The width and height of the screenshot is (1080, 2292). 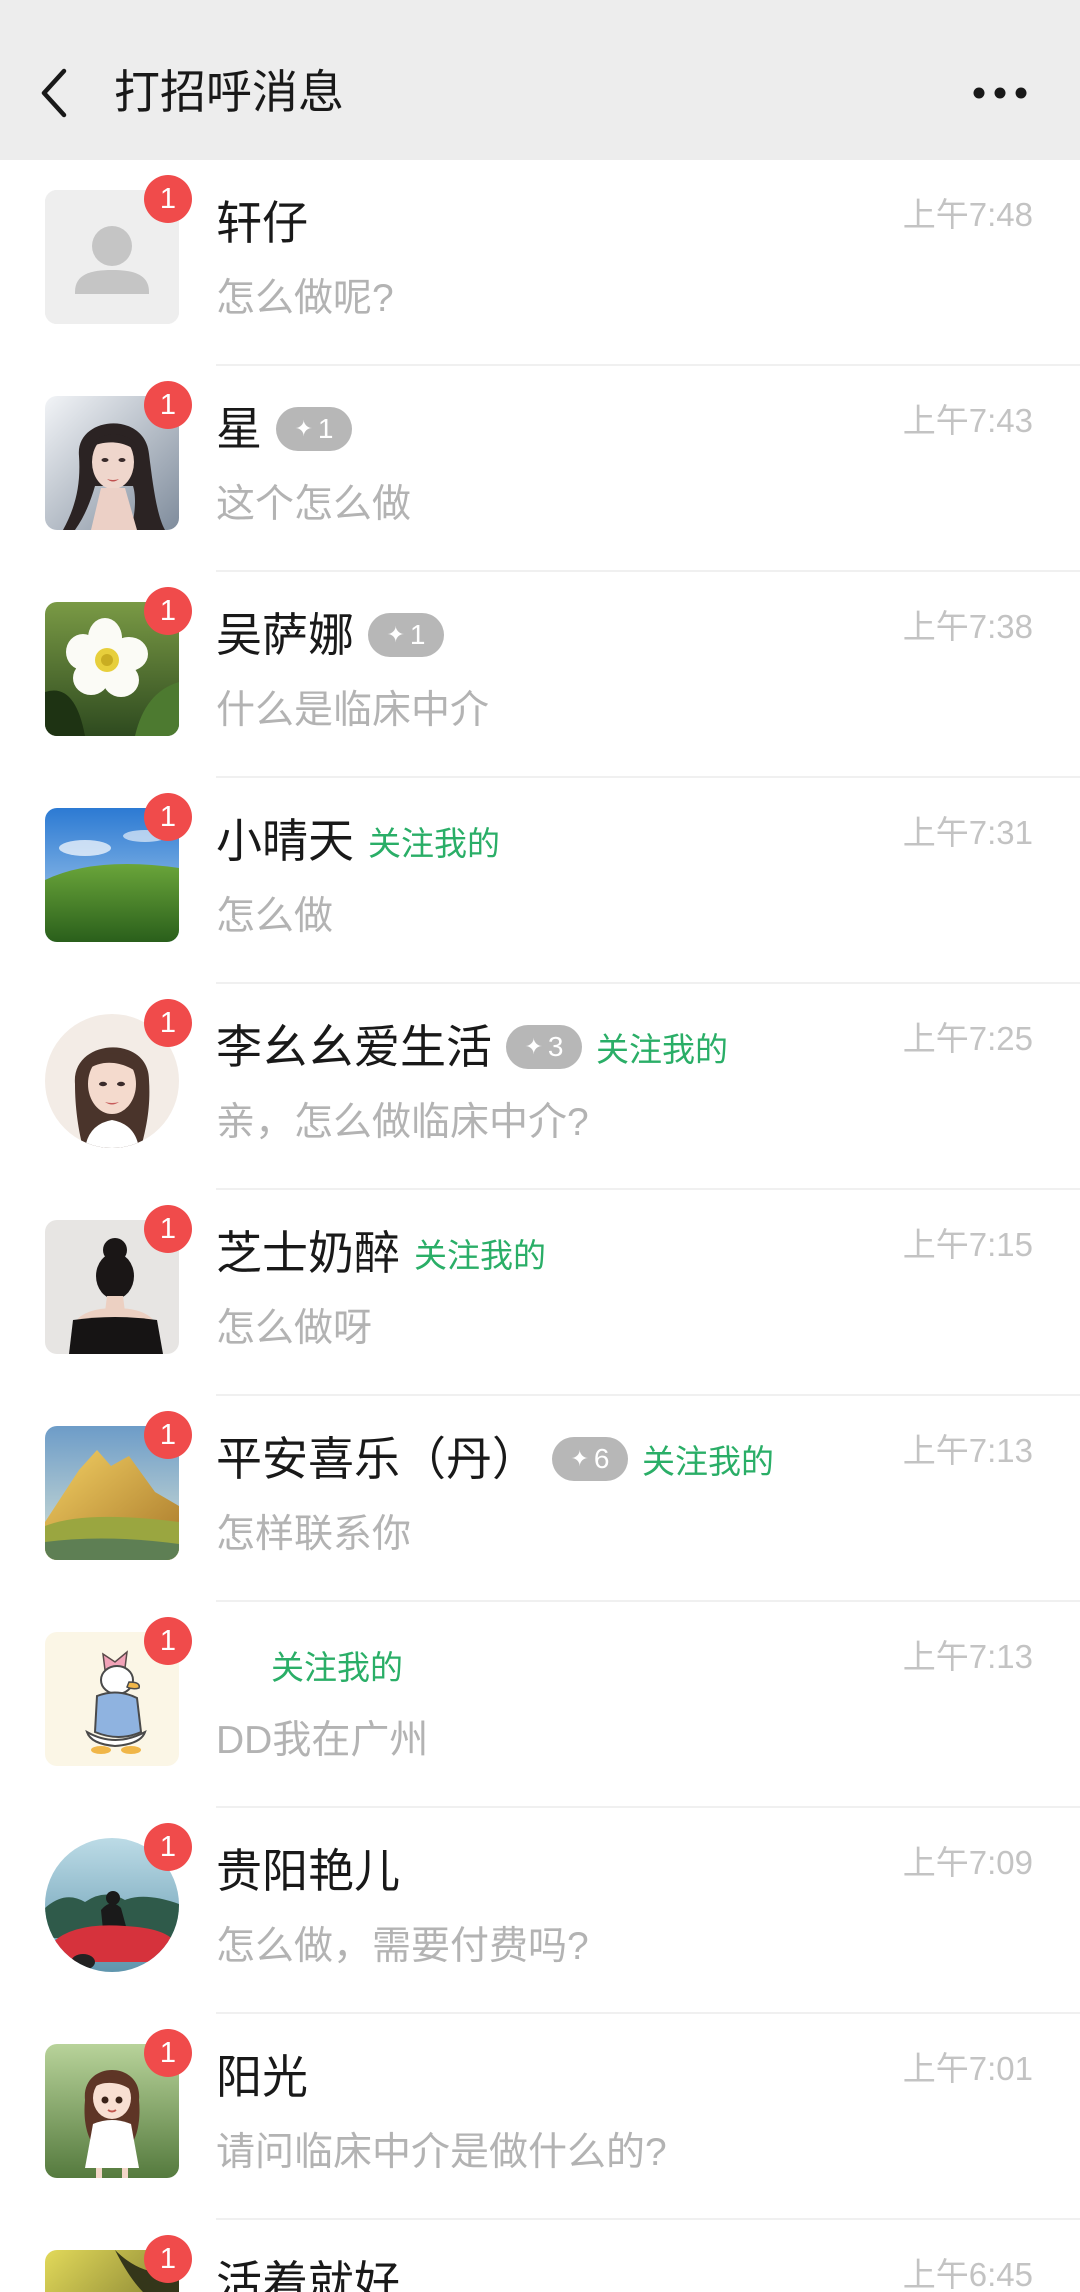 What do you see at coordinates (308, 1253) in the screenshot?
I see `contact-name: 芝士奶醉` at bounding box center [308, 1253].